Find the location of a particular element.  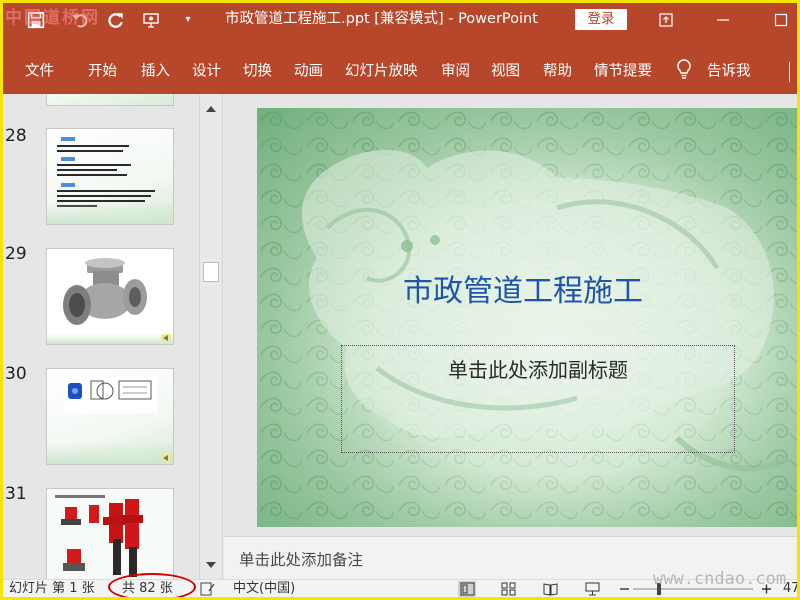

slide-number: 31 is located at coordinates (16, 494).